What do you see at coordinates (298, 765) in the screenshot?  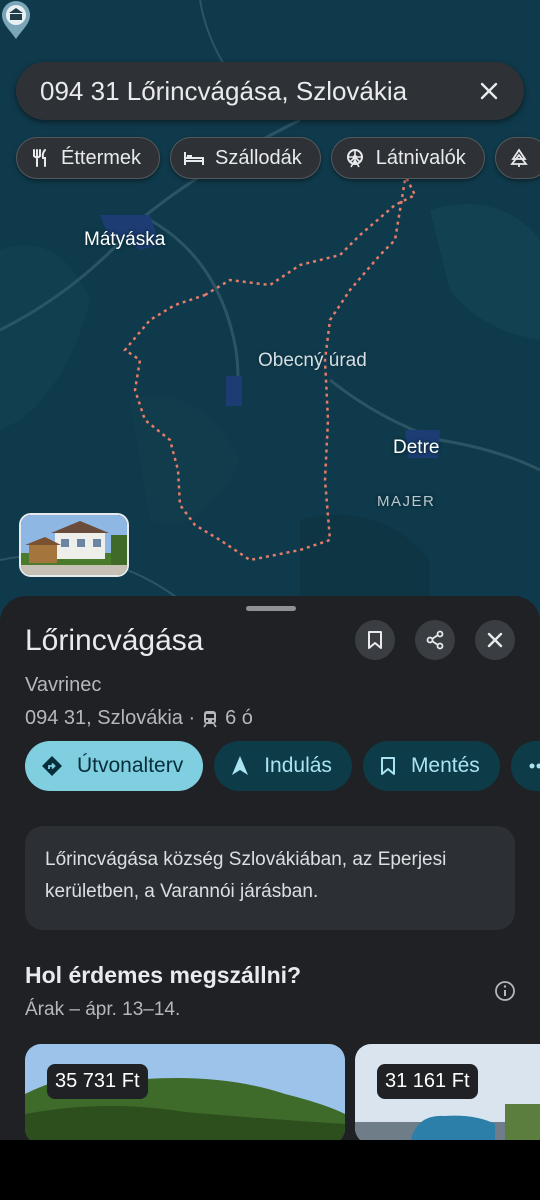 I see `start-label: Indulás` at bounding box center [298, 765].